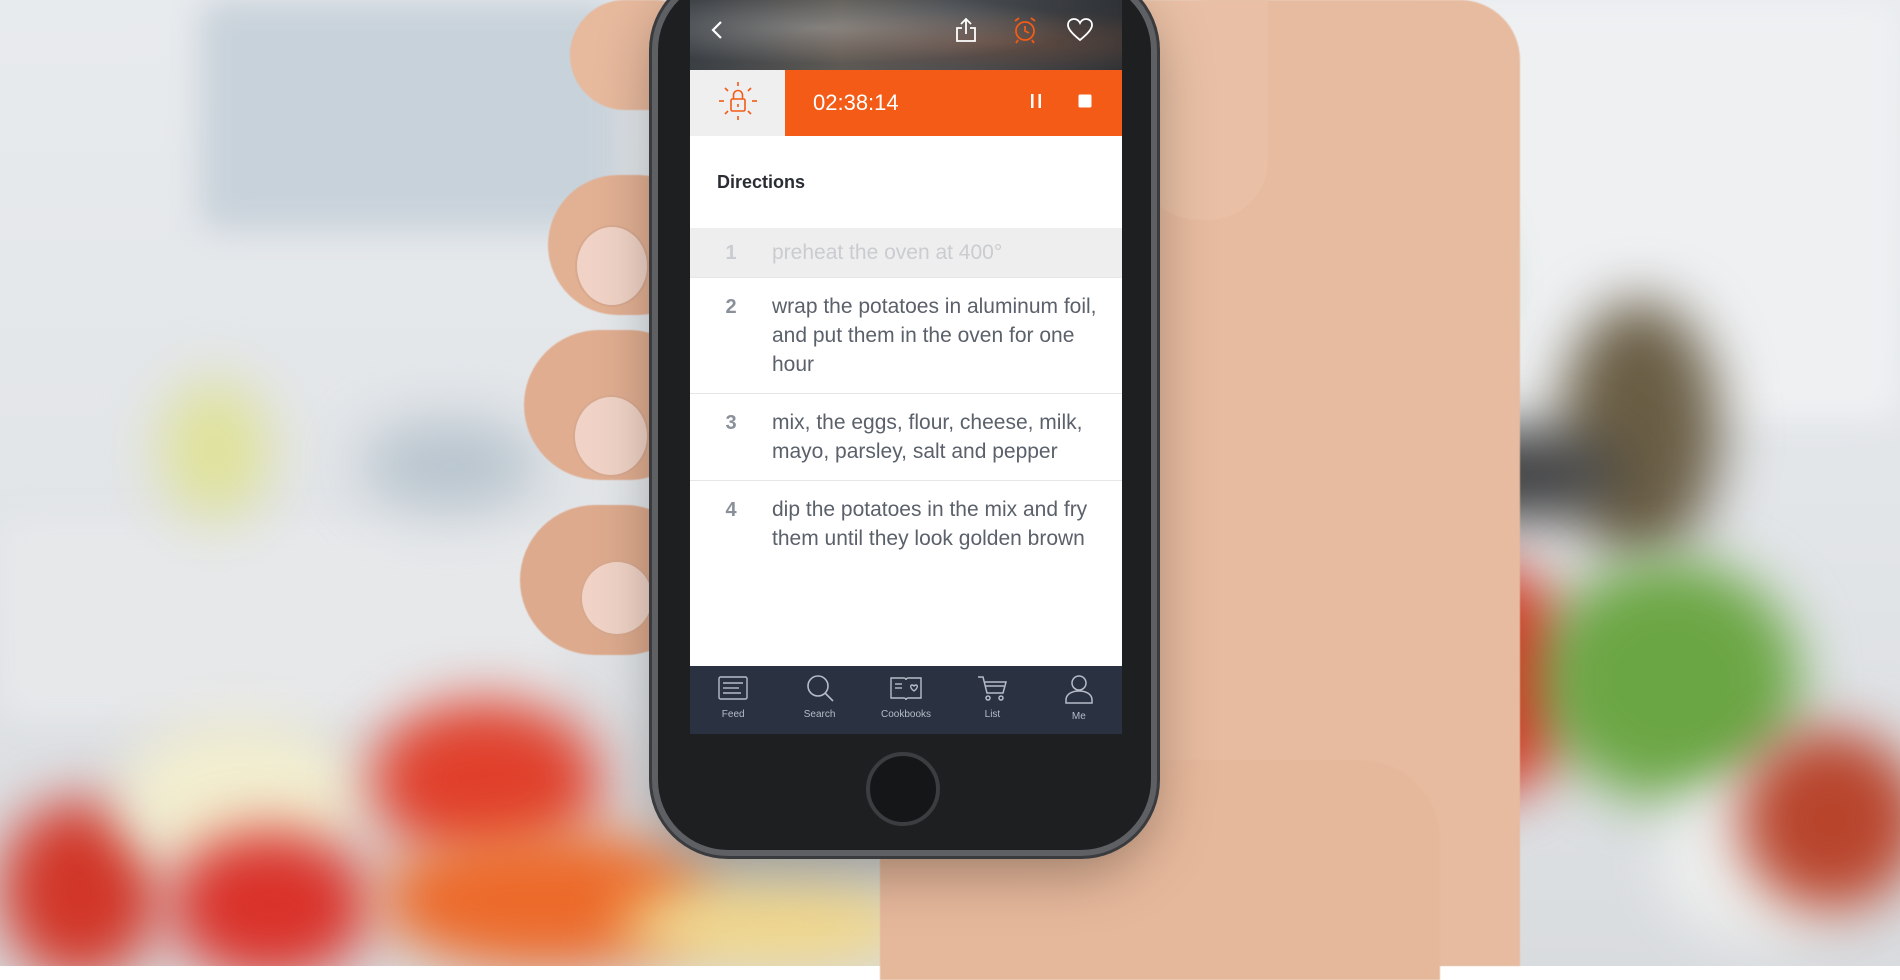 The height and width of the screenshot is (980, 1900). What do you see at coordinates (1079, 691) in the screenshot?
I see `user-icon` at bounding box center [1079, 691].